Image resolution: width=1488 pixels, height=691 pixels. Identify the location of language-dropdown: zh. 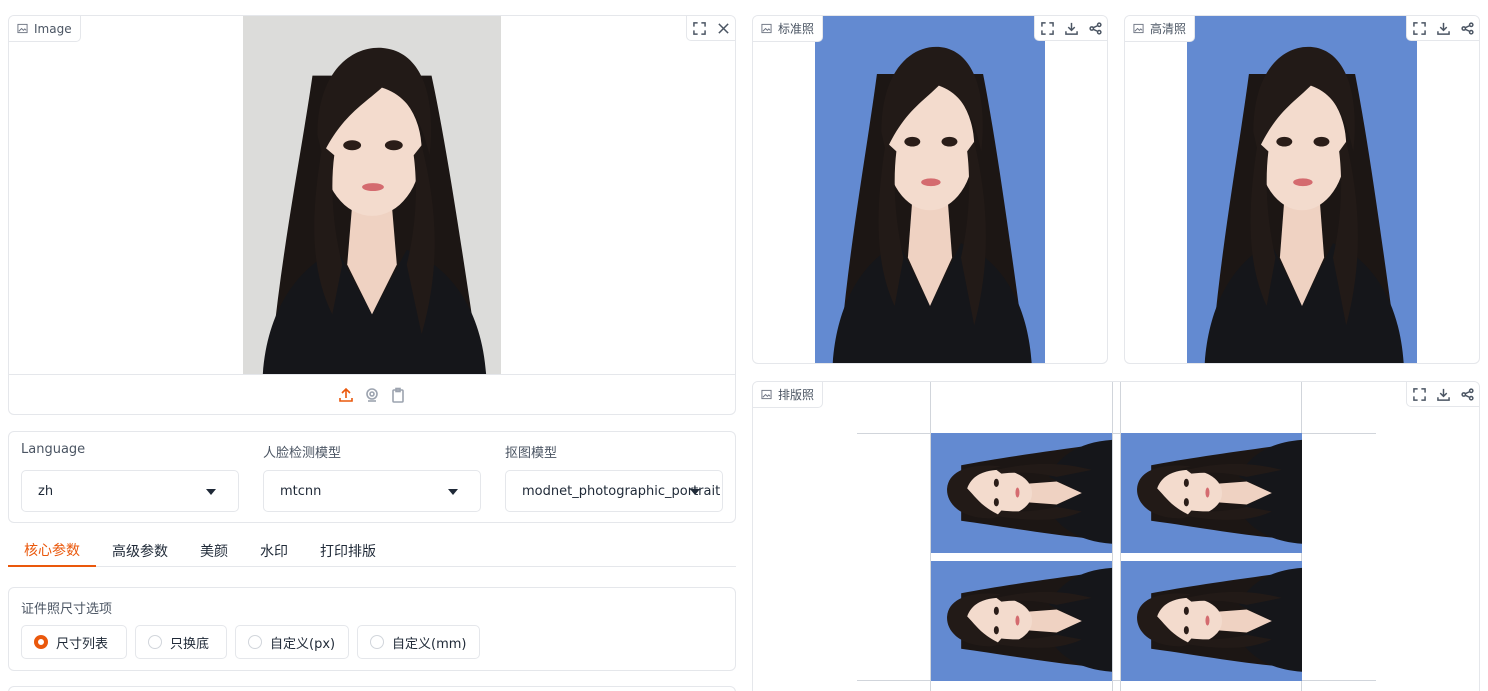
(130, 491).